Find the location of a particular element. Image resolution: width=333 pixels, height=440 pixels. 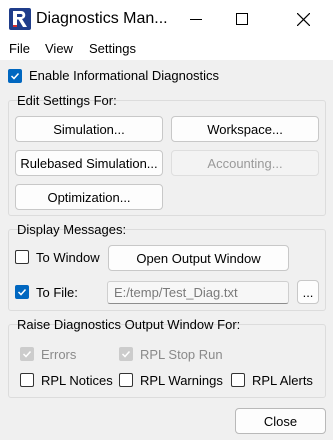

menu-settings: Settings is located at coordinates (112, 49).